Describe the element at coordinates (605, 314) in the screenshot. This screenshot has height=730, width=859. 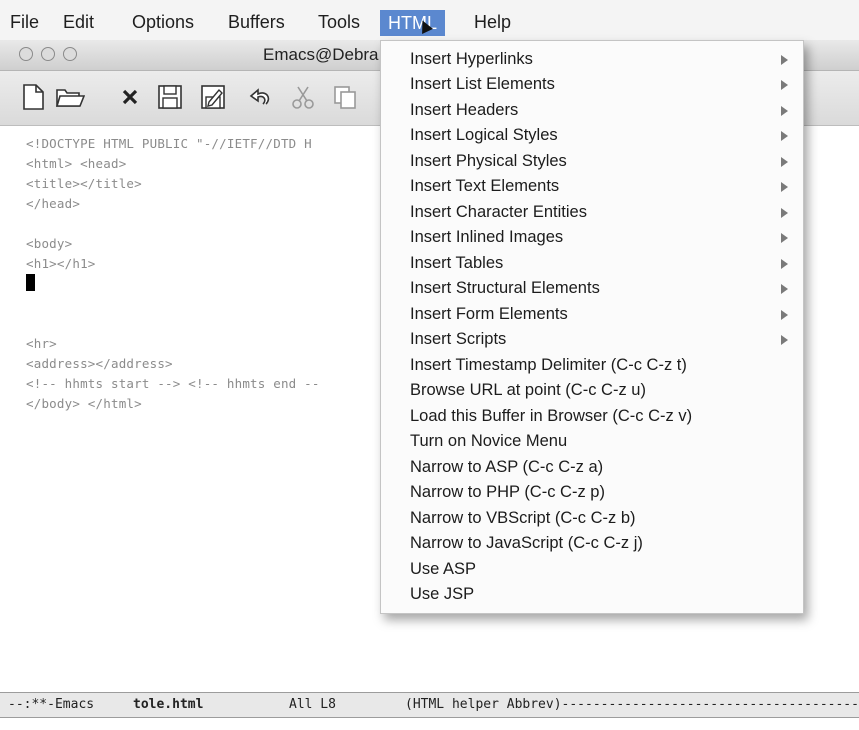
I see `menu-item-insert-form-elements: Insert Form Elements` at that location.